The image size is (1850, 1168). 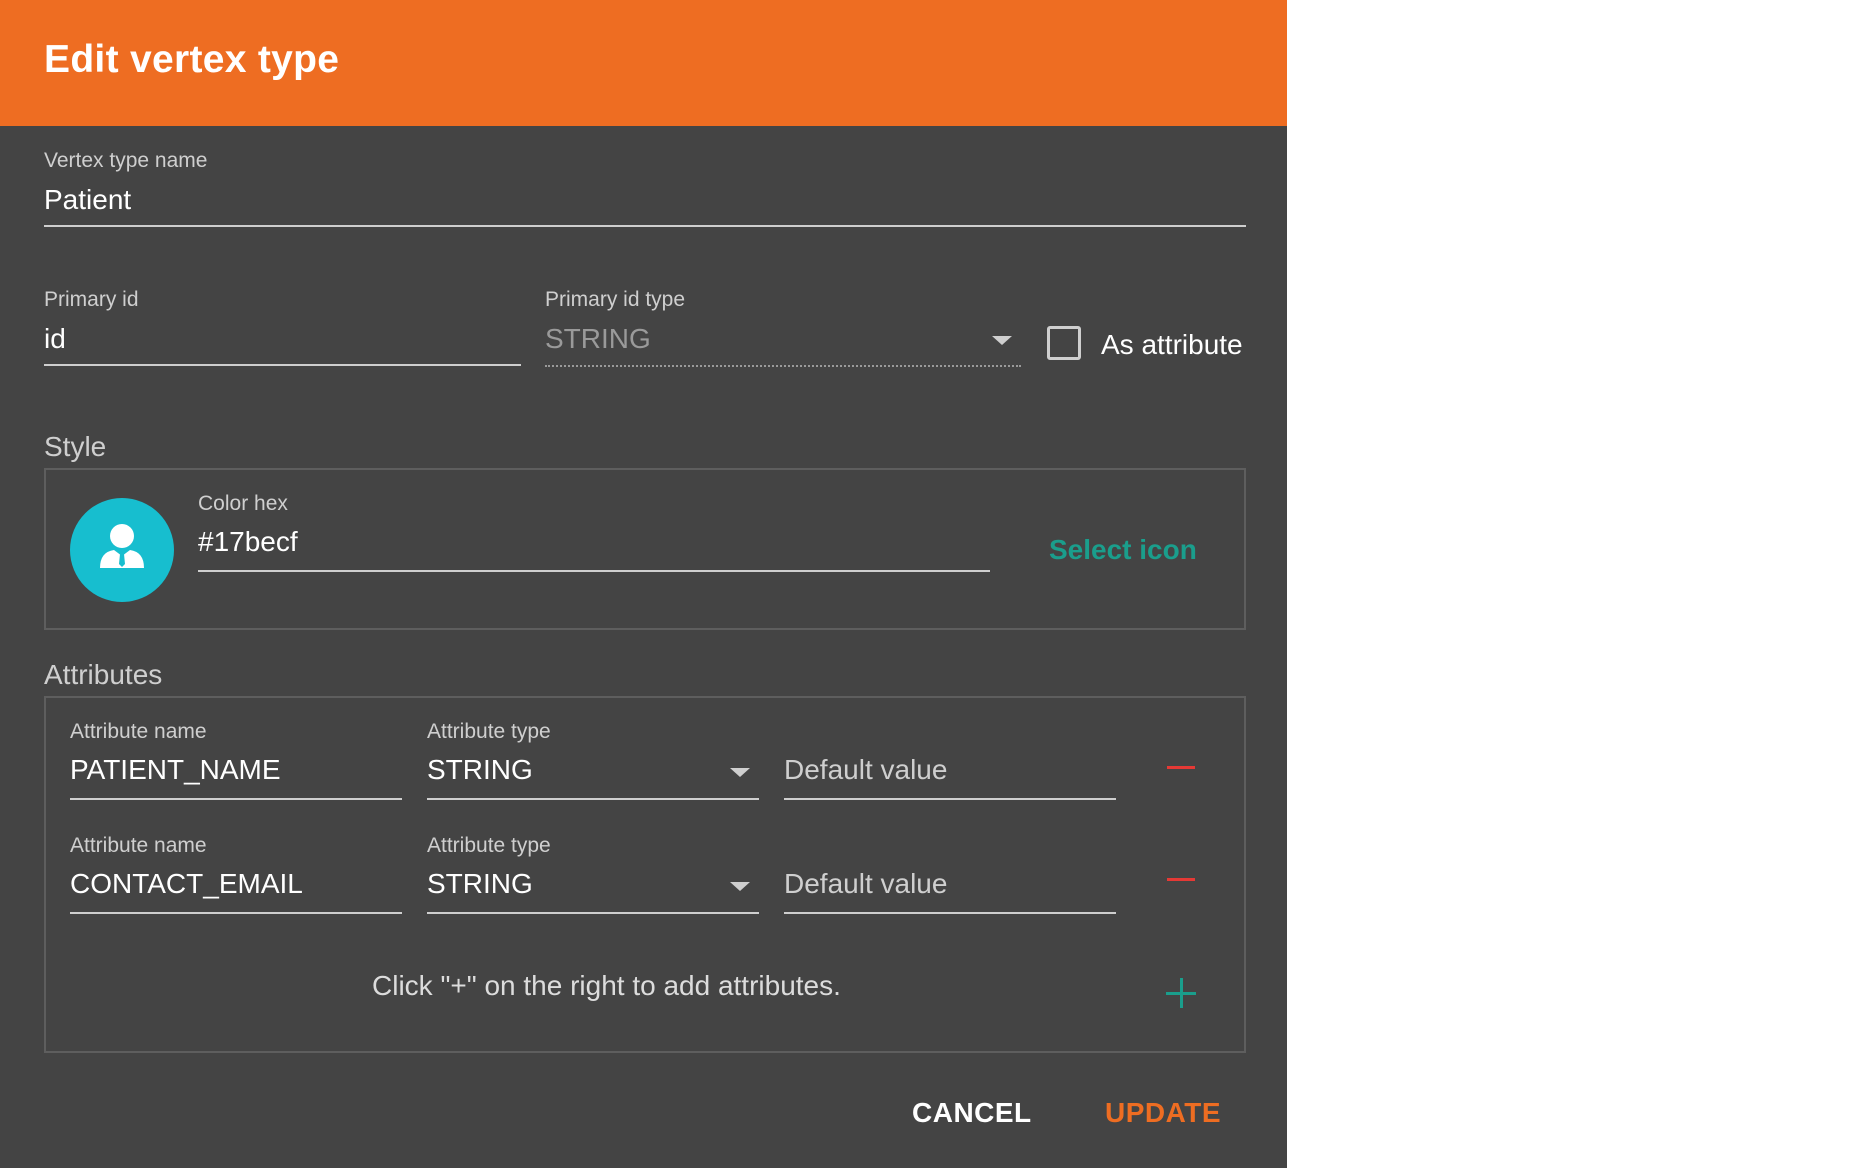 I want to click on cancel-button: CANCEL, so click(x=972, y=1113).